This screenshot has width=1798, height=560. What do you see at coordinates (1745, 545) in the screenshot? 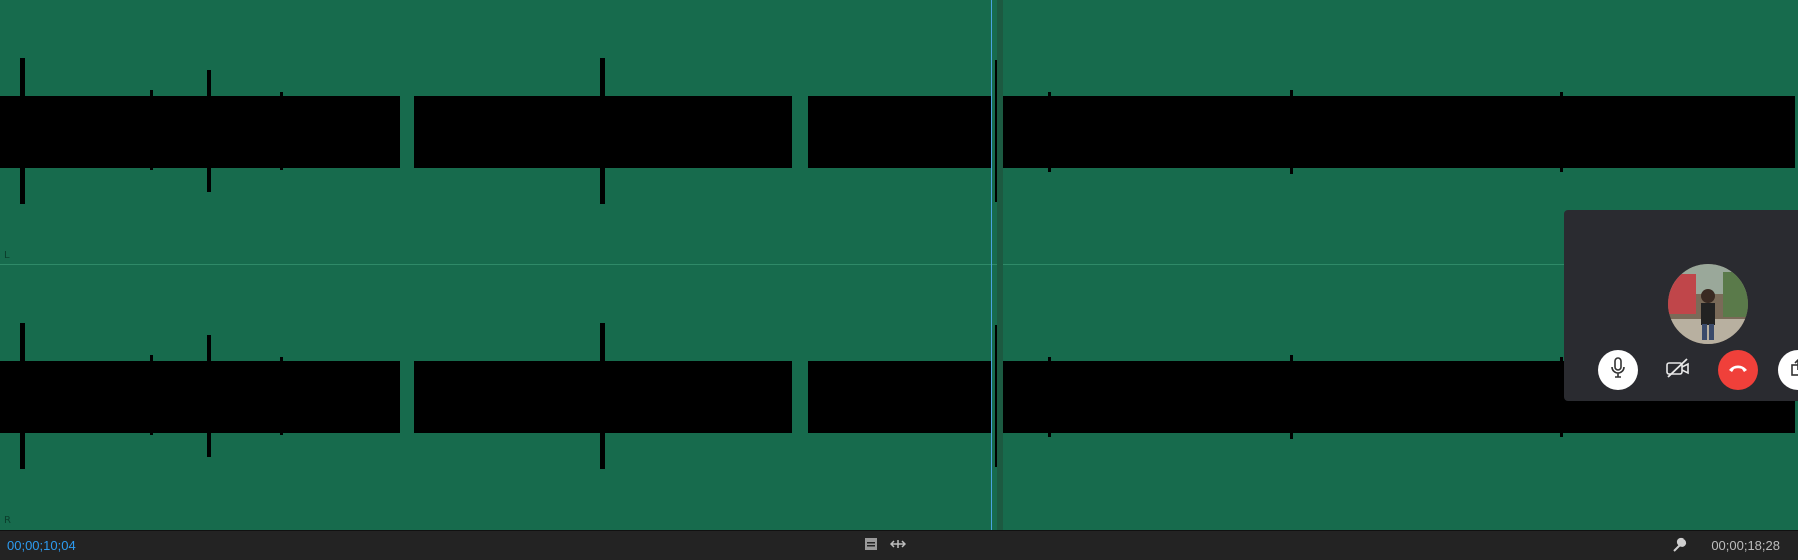
I see `duration-timecode: 00;00;18;28` at bounding box center [1745, 545].